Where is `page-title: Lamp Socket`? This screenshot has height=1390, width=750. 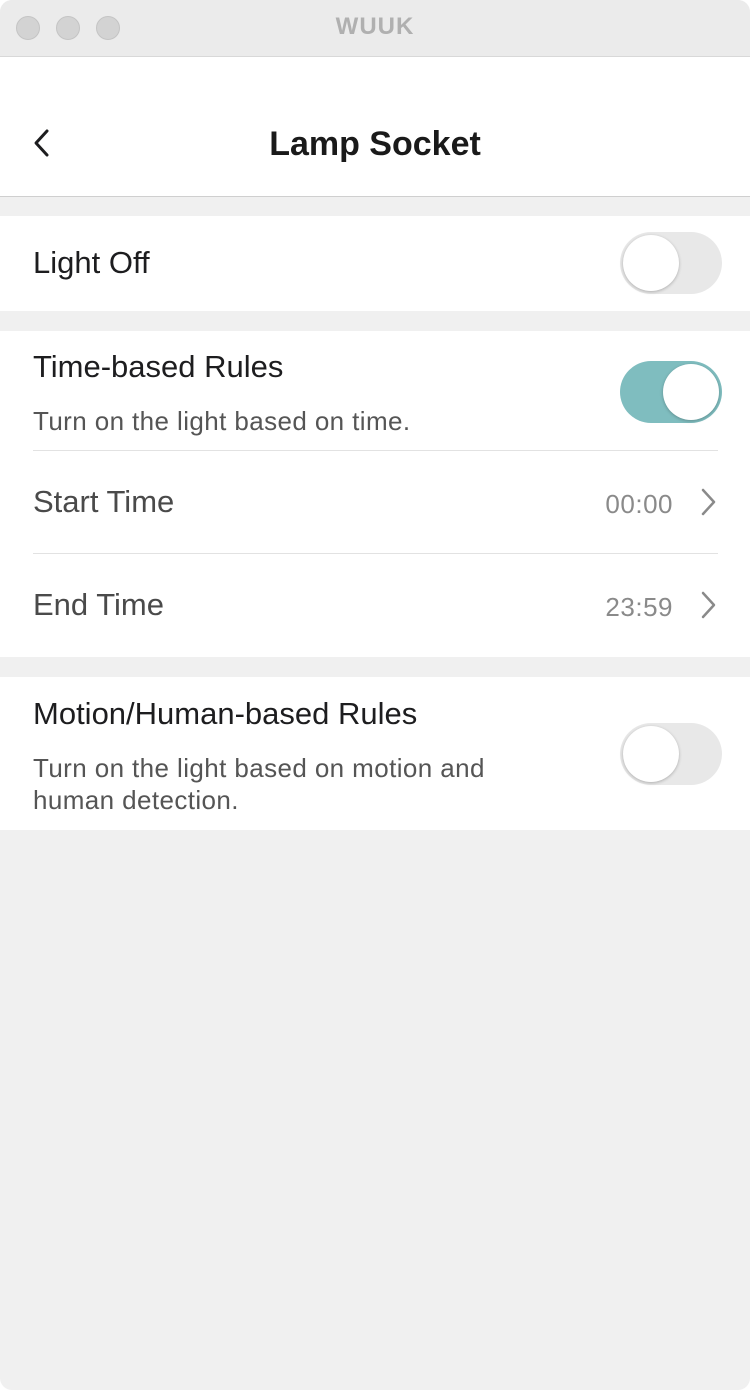
page-title: Lamp Socket is located at coordinates (375, 144).